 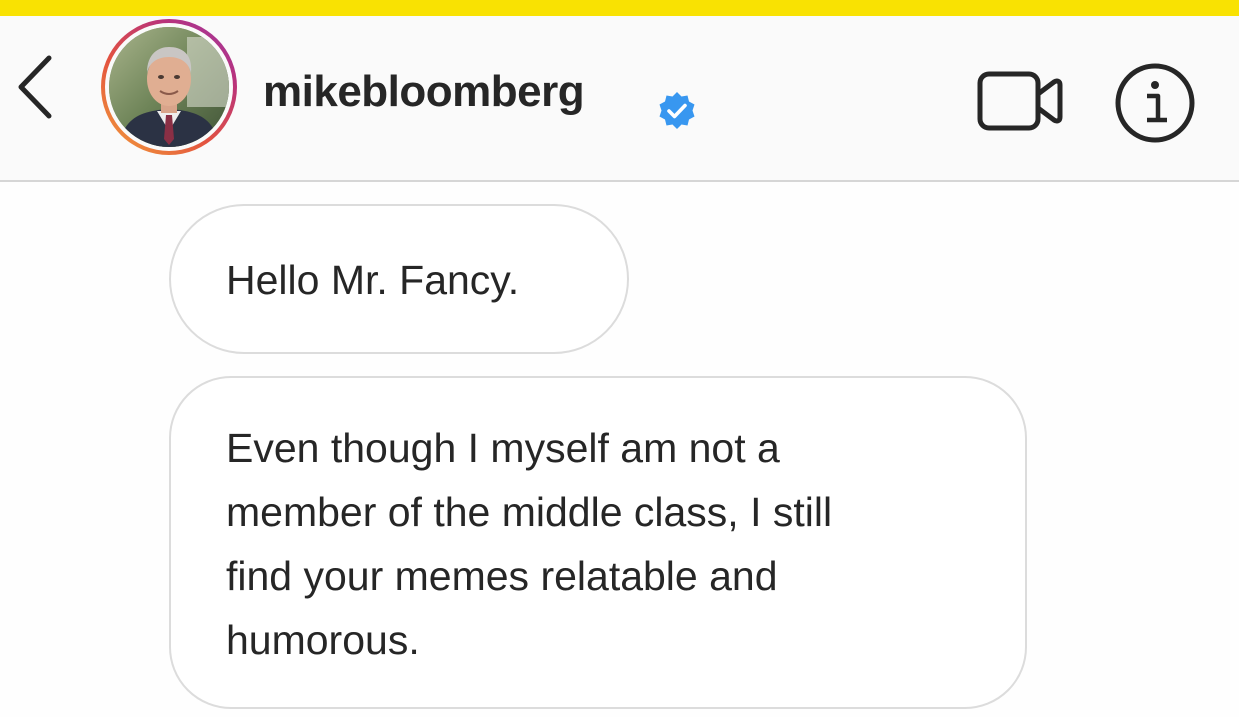 What do you see at coordinates (373, 280) in the screenshot?
I see `message-text: Hello Mr. Fancy.` at bounding box center [373, 280].